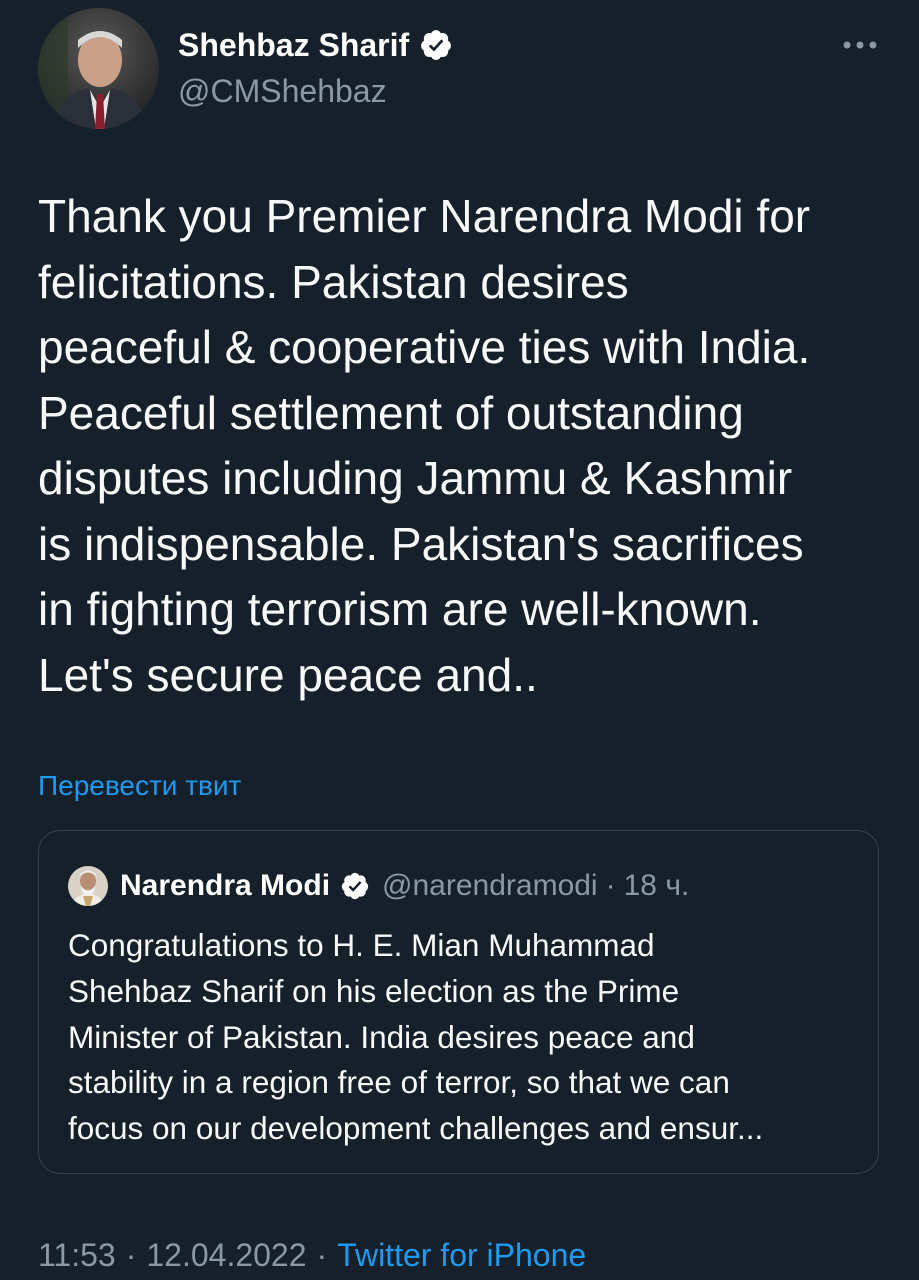 This screenshot has width=919, height=1280. What do you see at coordinates (293, 45) in the screenshot?
I see `author-name: Shehbaz Sharif` at bounding box center [293, 45].